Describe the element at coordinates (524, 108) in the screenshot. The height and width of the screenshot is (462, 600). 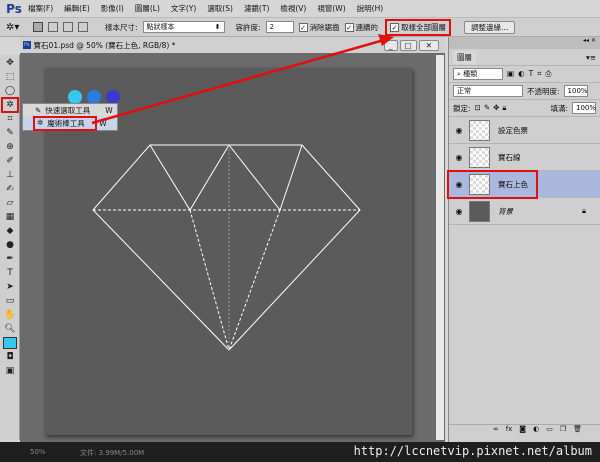
I see `lock-row: 鎖定: ⊡✎✥🔒︎ 填滿: 100%` at that location.